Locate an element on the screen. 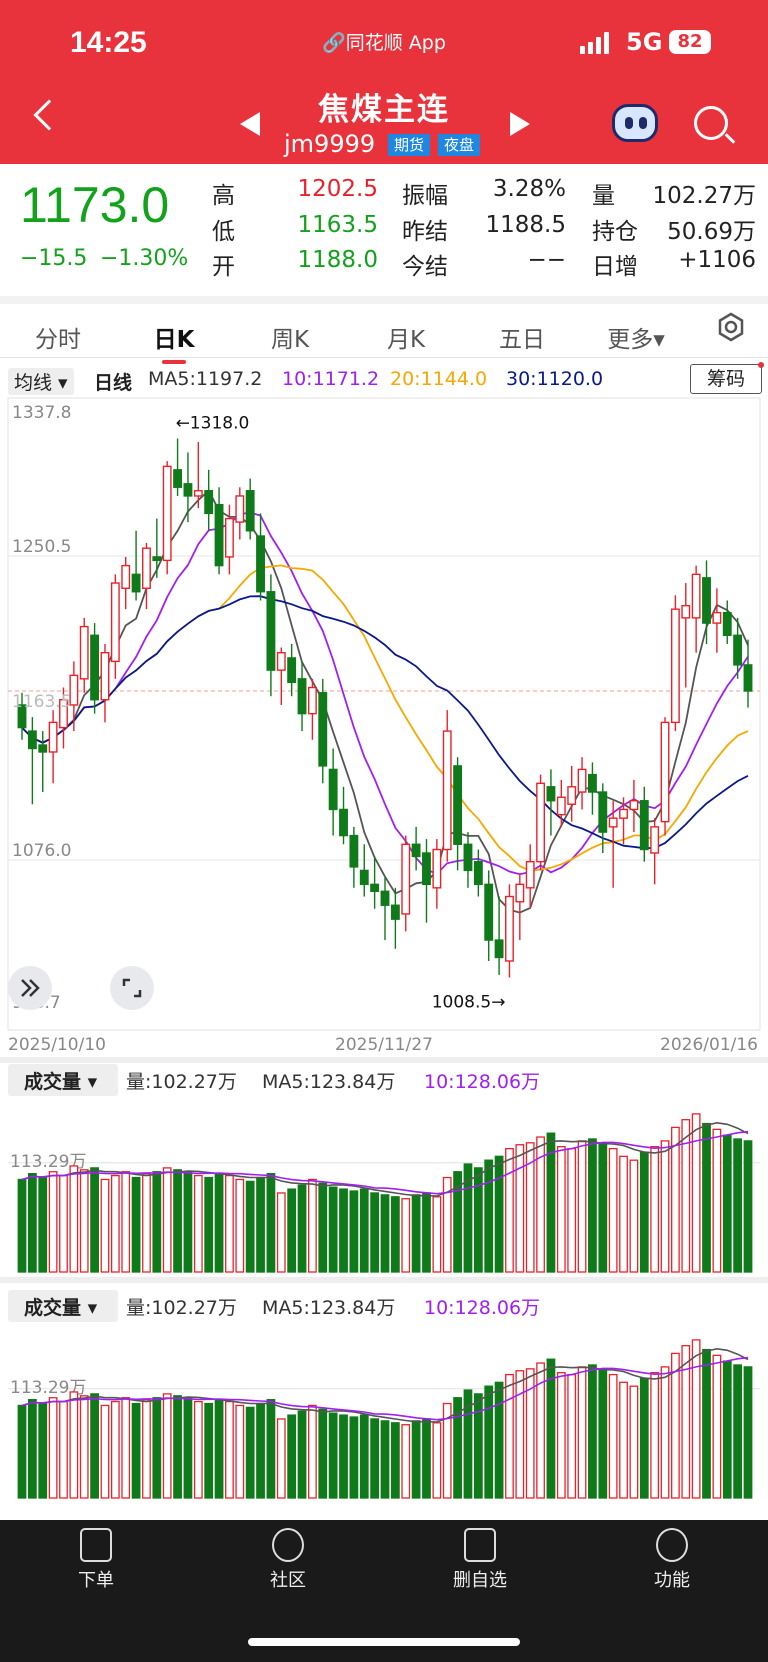  tab-community: 社区 is located at coordinates (288, 1560).